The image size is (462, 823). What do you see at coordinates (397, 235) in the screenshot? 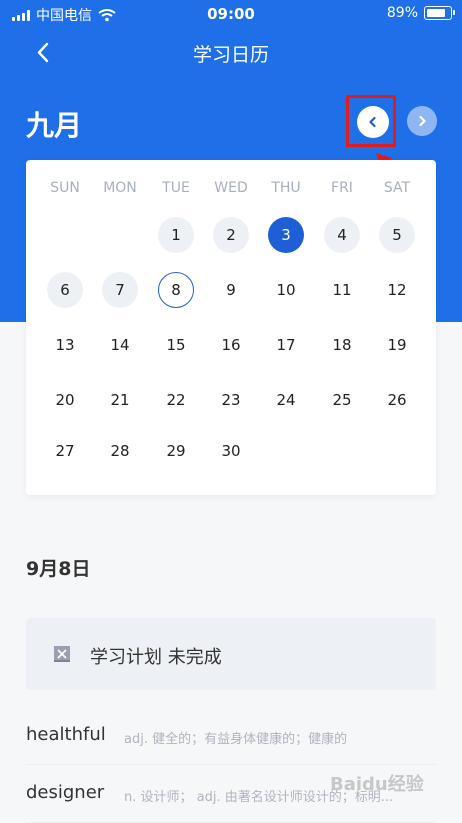
I see `calendar-day: 5` at bounding box center [397, 235].